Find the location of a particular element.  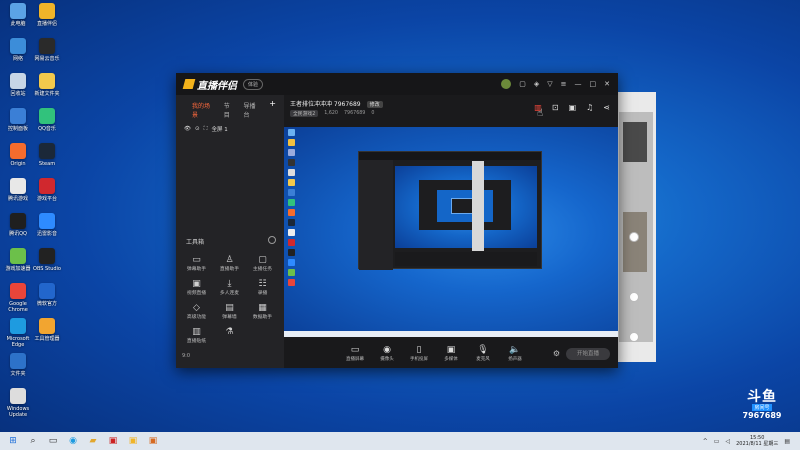

layout-icon: ▣ is located at coordinates (573, 107).